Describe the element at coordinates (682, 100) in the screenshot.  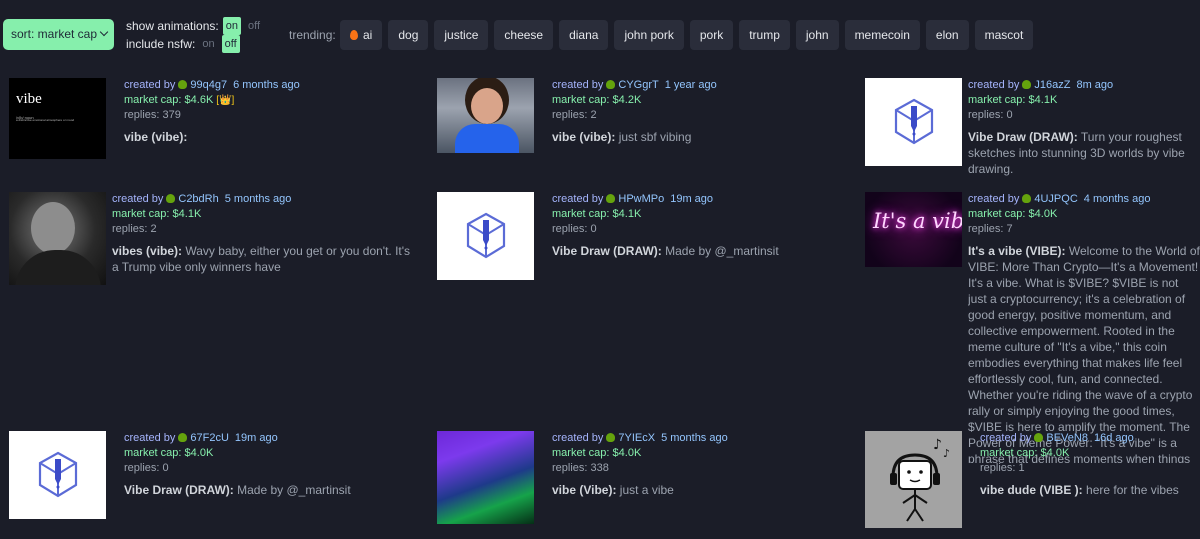
I see `market-cap: market cap: $4.2K` at that location.